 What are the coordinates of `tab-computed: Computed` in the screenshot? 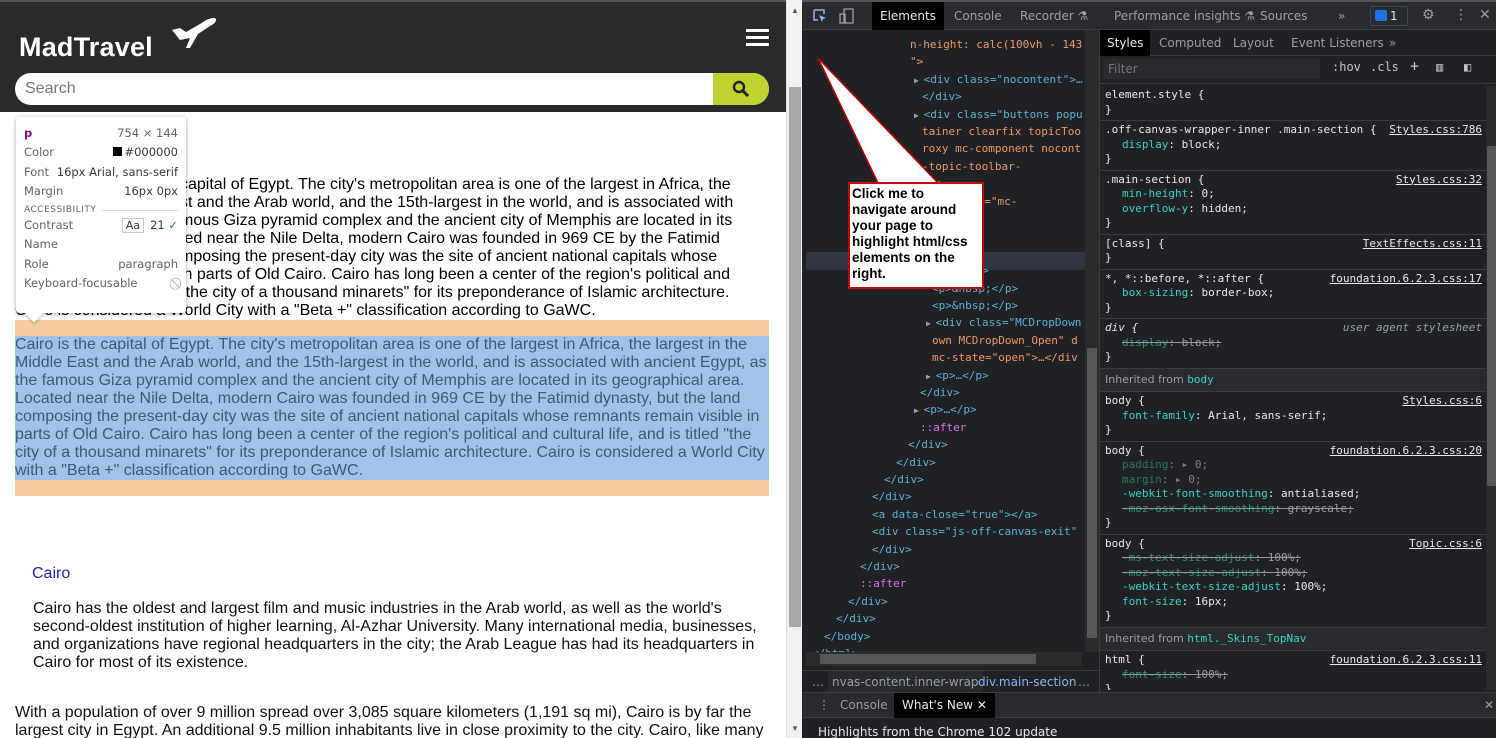 It's located at (1190, 43).